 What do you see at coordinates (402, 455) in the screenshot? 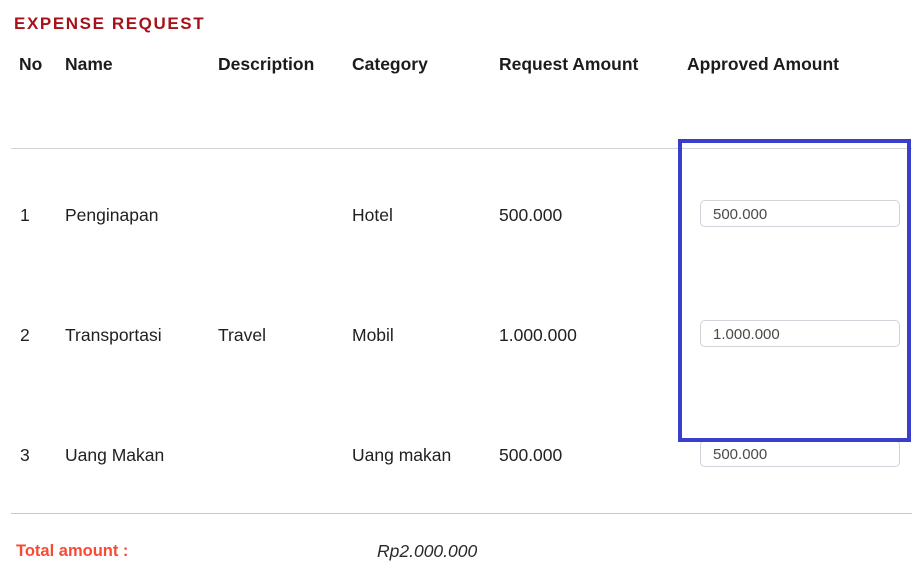
I see `cell-category: Uang makan` at bounding box center [402, 455].